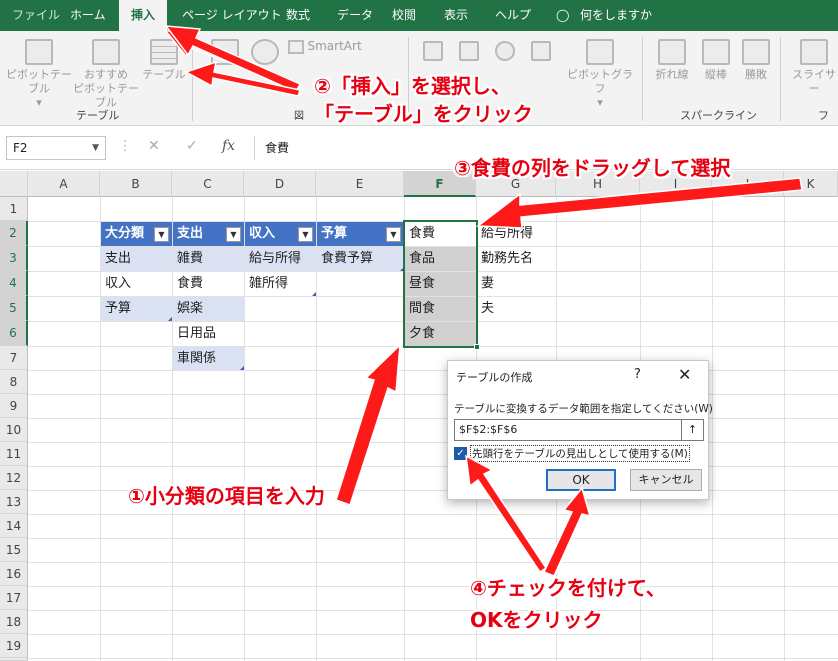 This screenshot has height=661, width=838. Describe the element at coordinates (208, 284) in the screenshot. I see `table-cell: 食費` at that location.